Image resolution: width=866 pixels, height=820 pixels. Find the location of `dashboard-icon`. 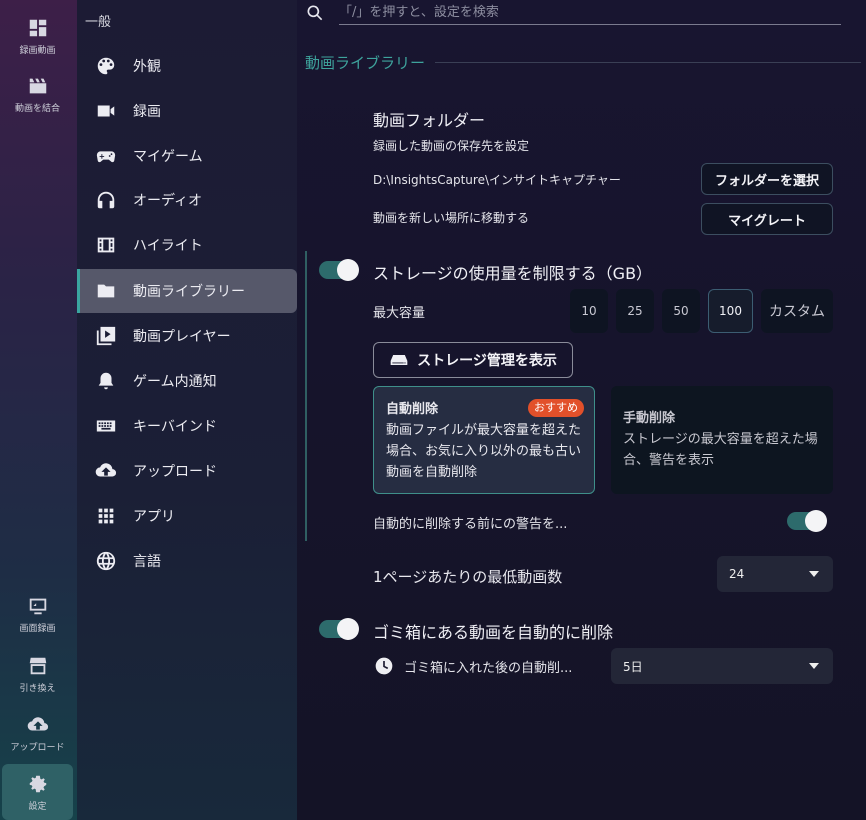

dashboard-icon is located at coordinates (37, 27).